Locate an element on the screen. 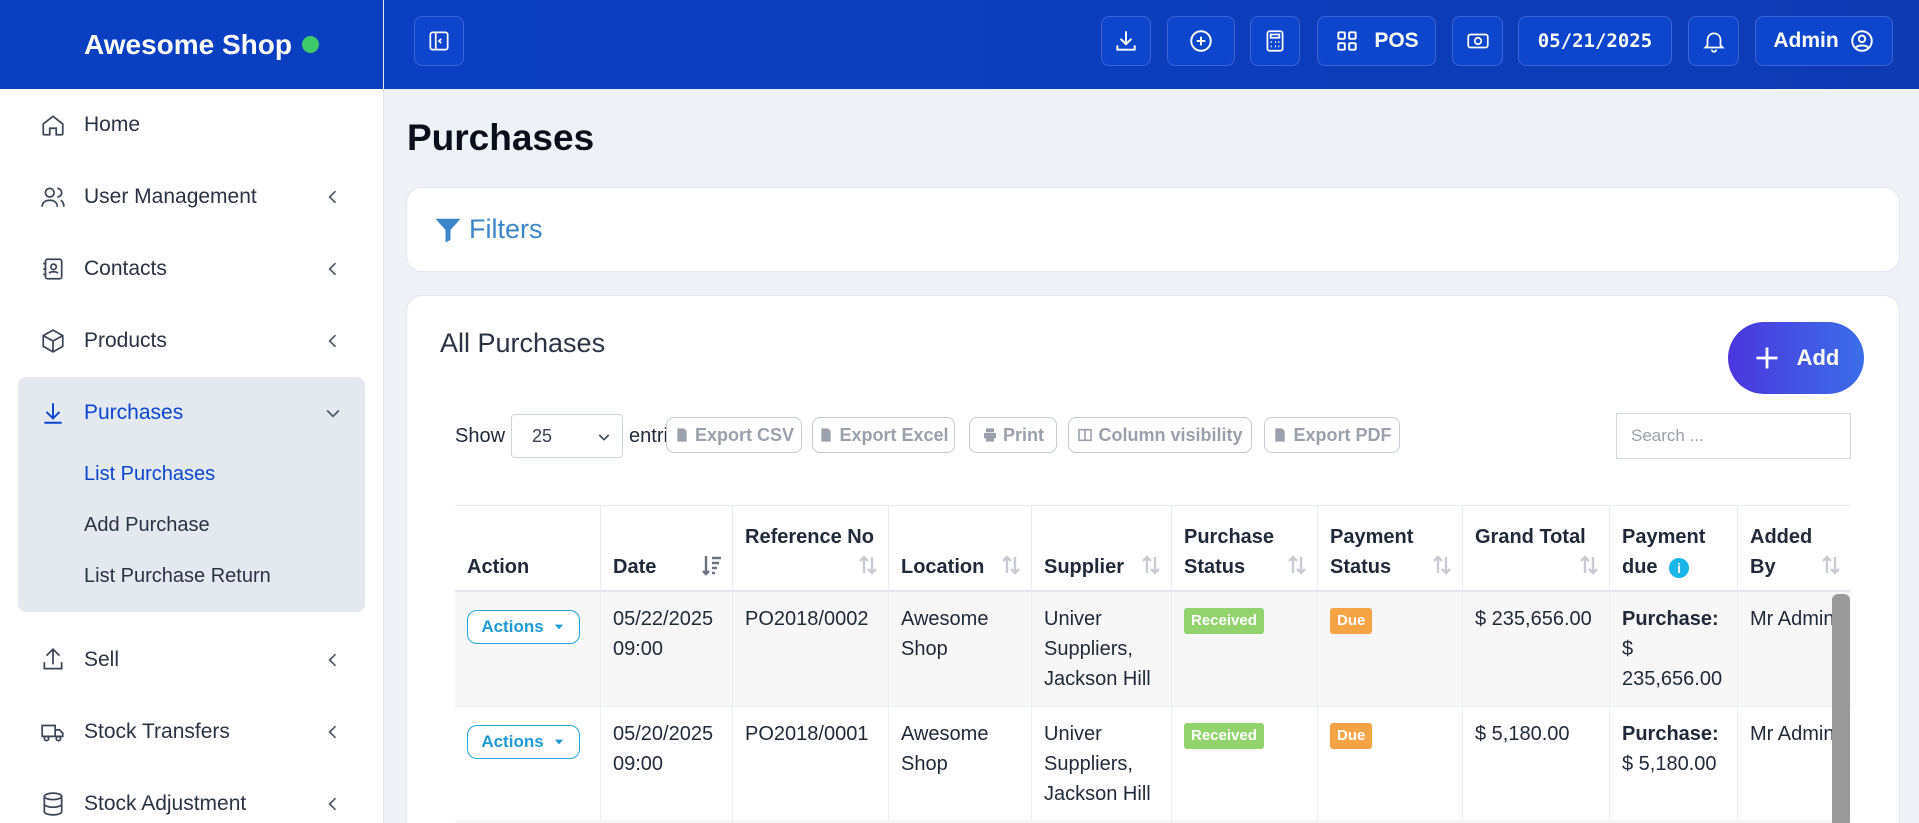 This screenshot has height=823, width=1919. sidebar-item-stock-adjustment: Stock Adjustment is located at coordinates (191, 795).